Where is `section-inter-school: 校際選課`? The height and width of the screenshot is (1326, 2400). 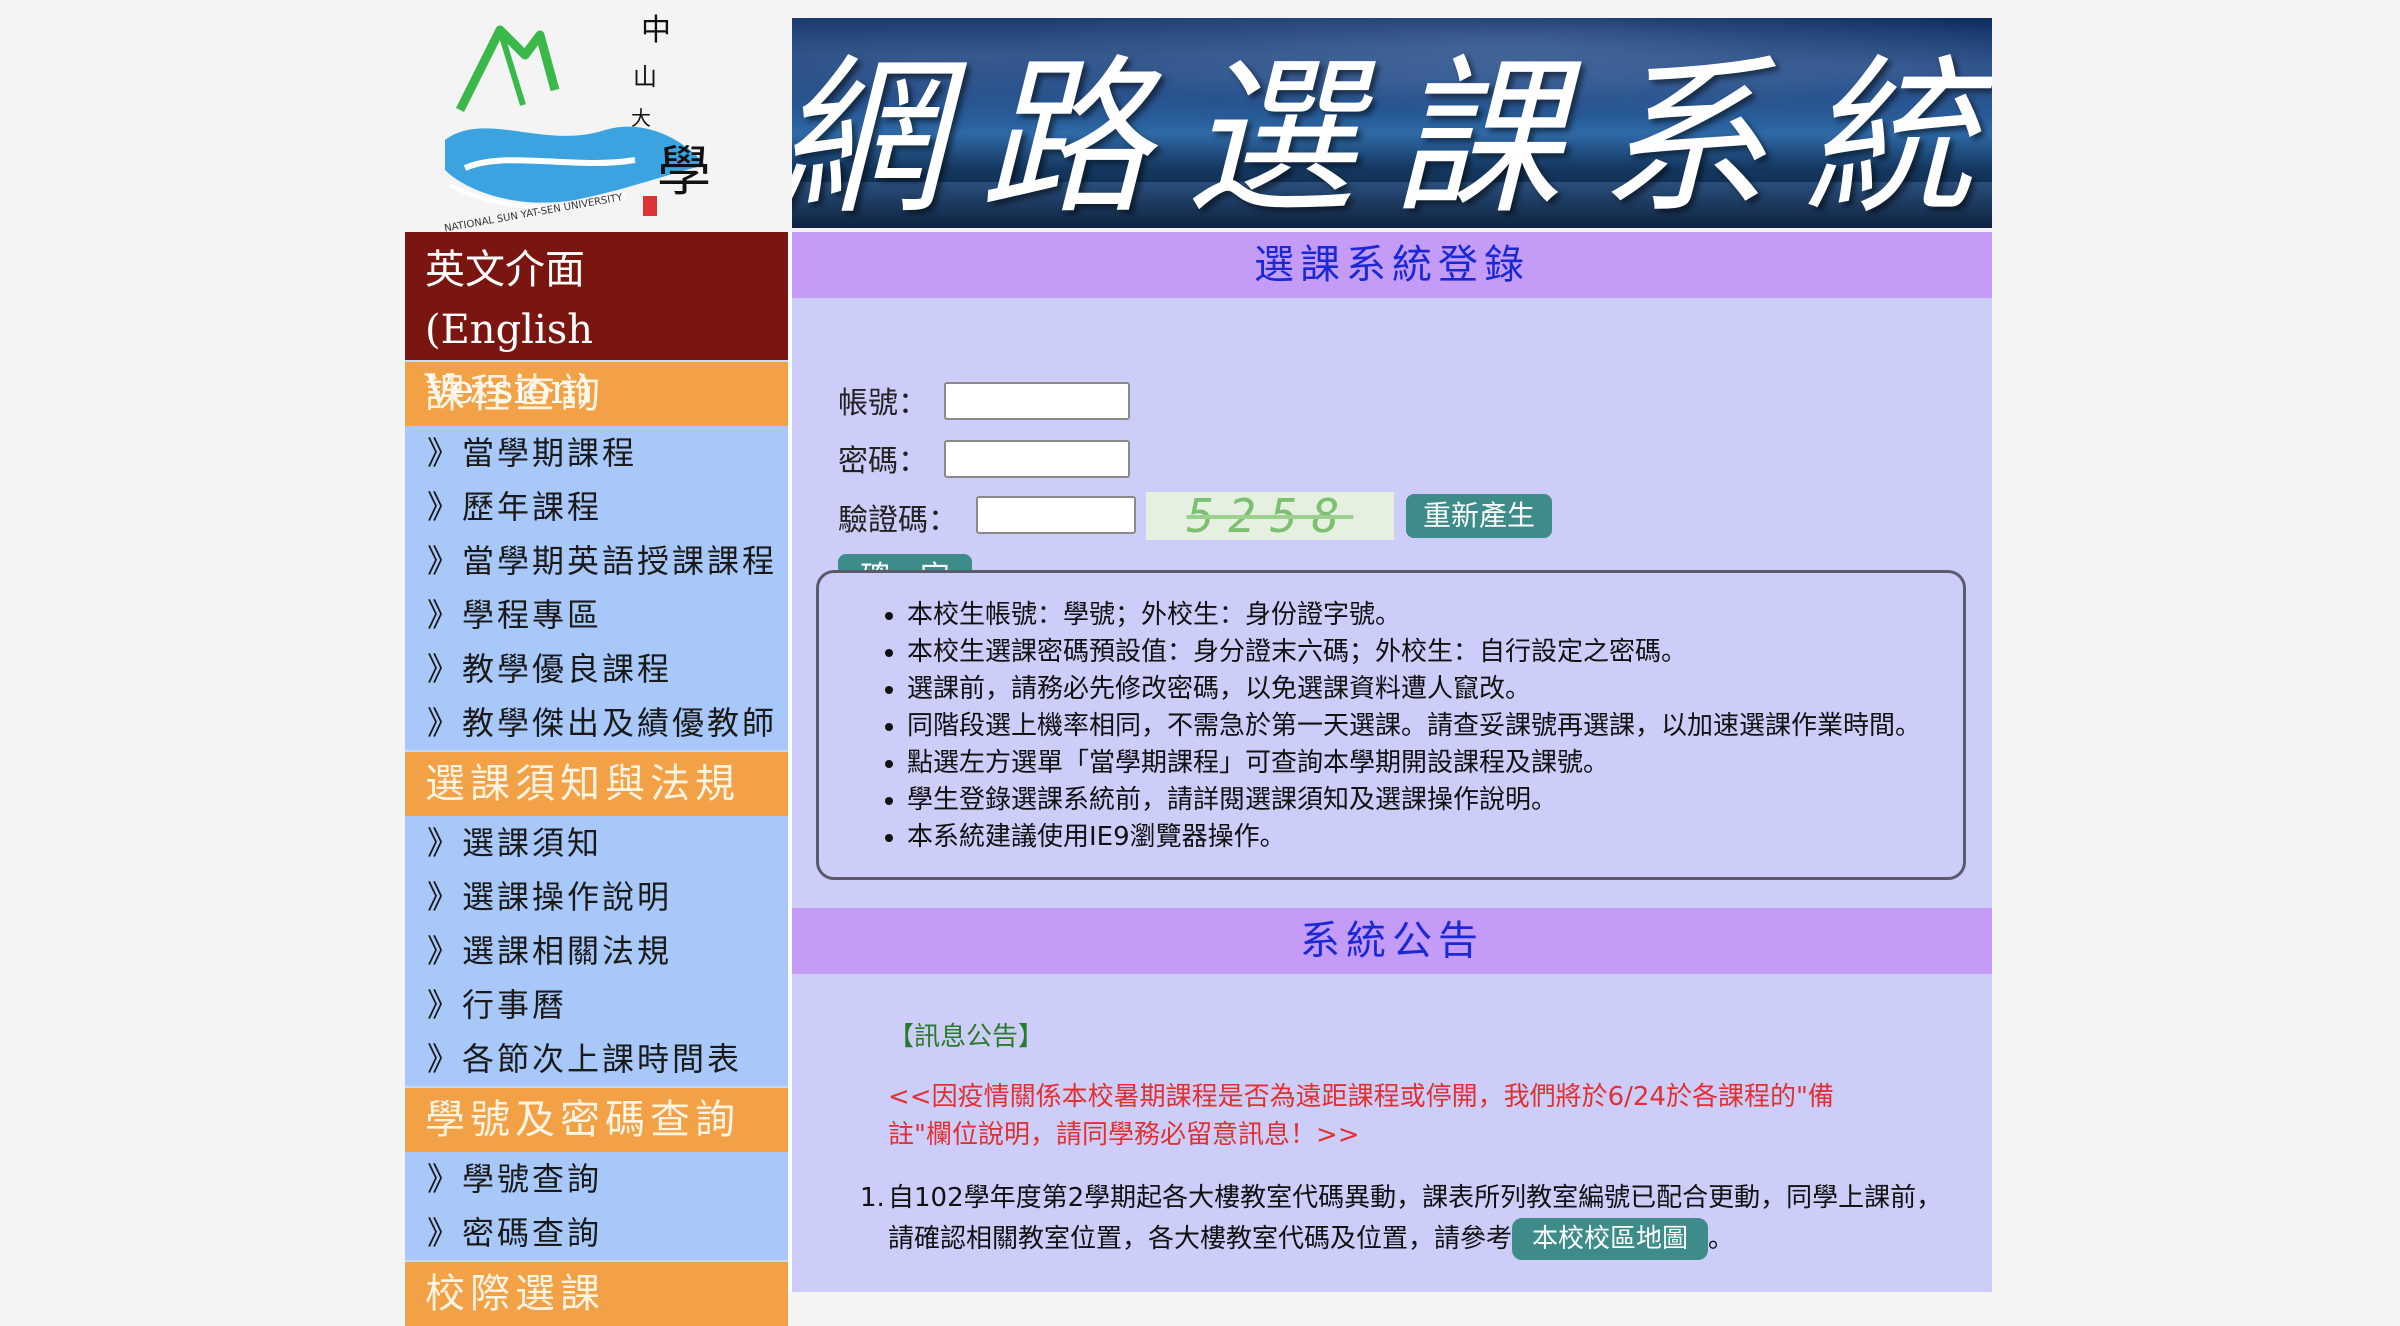 section-inter-school: 校際選課 is located at coordinates (596, 1293).